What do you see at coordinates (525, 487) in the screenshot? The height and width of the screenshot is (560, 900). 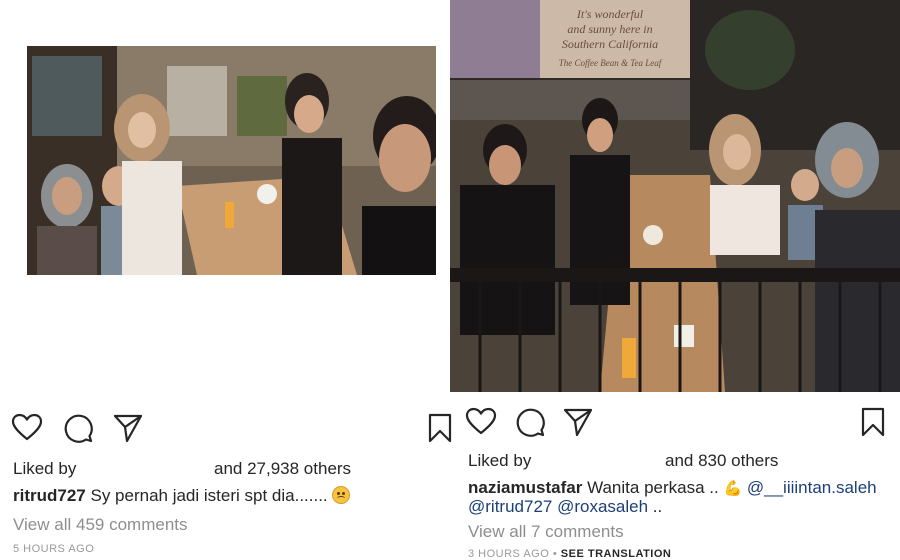 I see `caption-username: naziamustafar` at bounding box center [525, 487].